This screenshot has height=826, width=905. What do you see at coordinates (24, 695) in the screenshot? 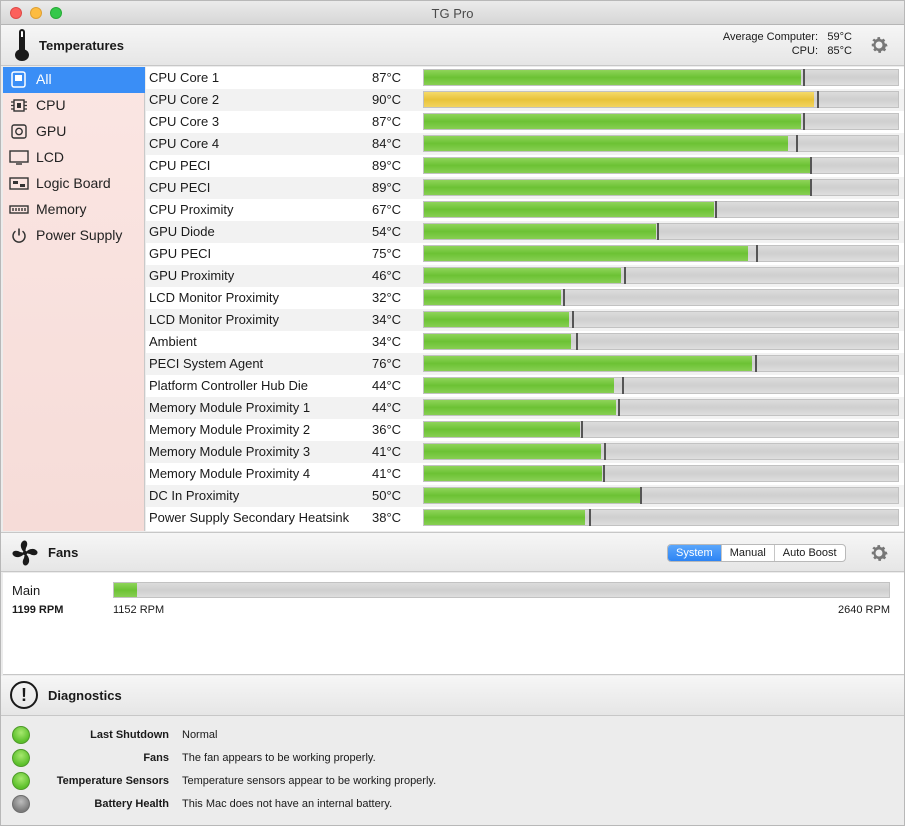
I see `exclamation-icon: !` at bounding box center [24, 695].